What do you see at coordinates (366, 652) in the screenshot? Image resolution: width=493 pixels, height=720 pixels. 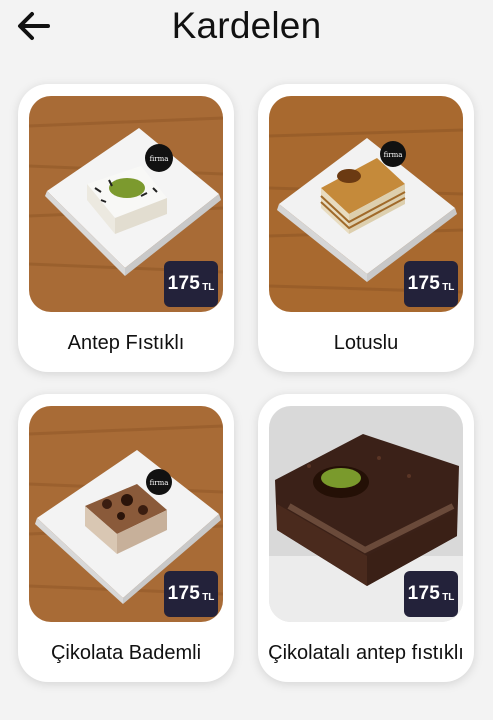 I see `product-name: Çikolatalı antep fıstıklı` at bounding box center [366, 652].